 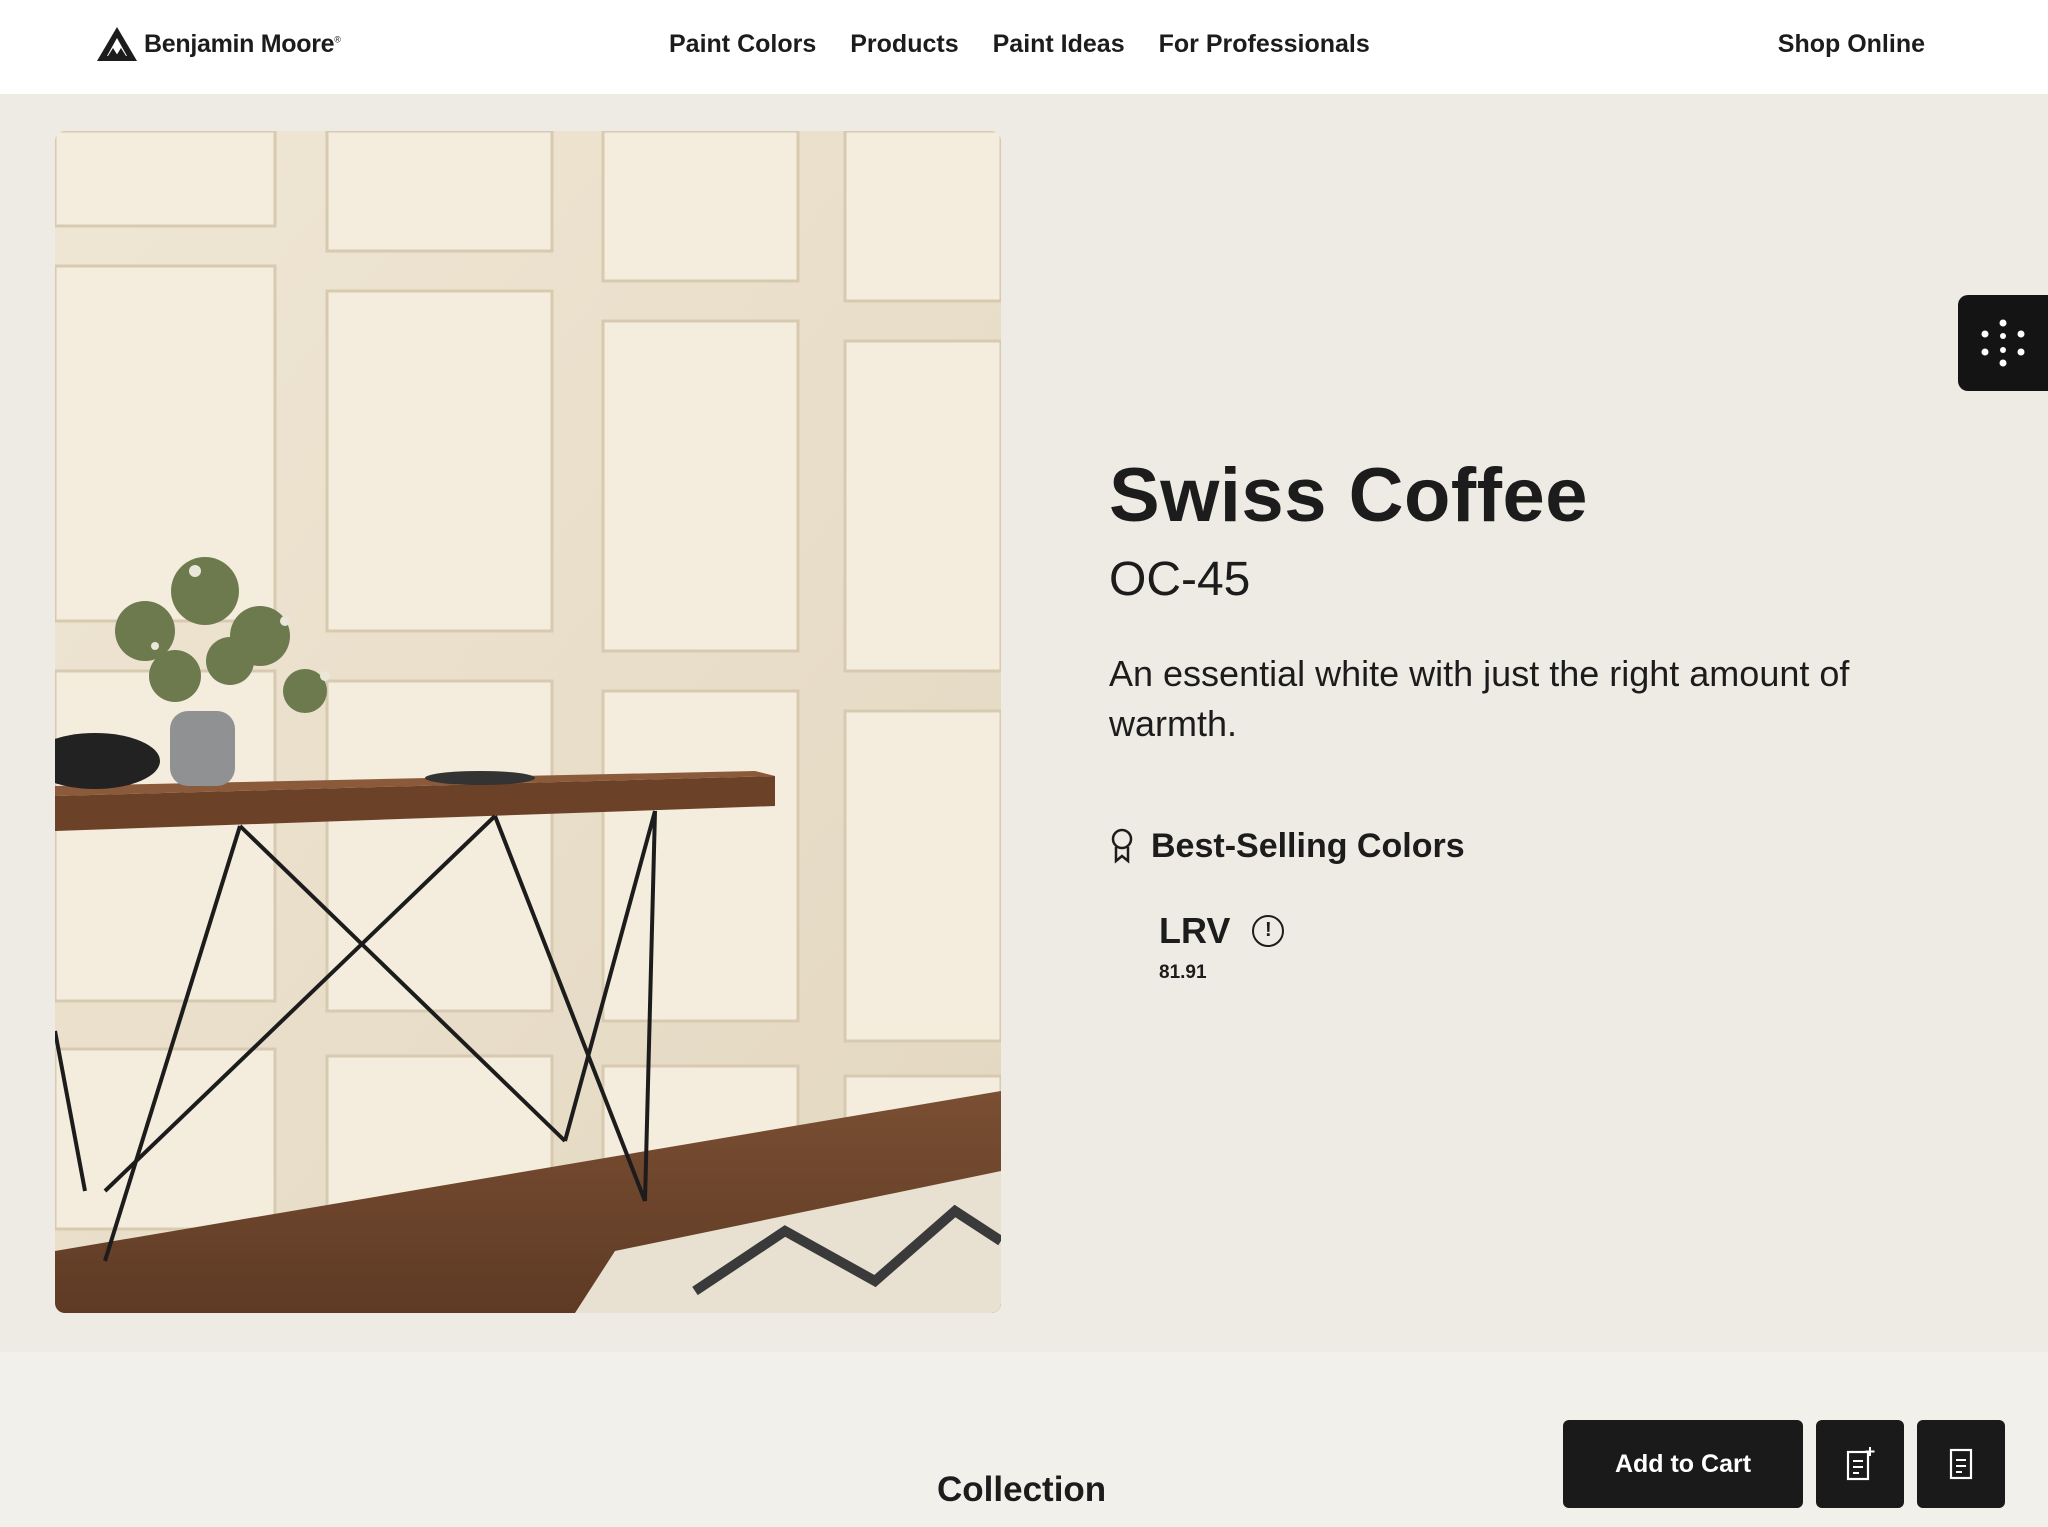 I want to click on brand-name: Benjamin Moore®, so click(x=242, y=43).